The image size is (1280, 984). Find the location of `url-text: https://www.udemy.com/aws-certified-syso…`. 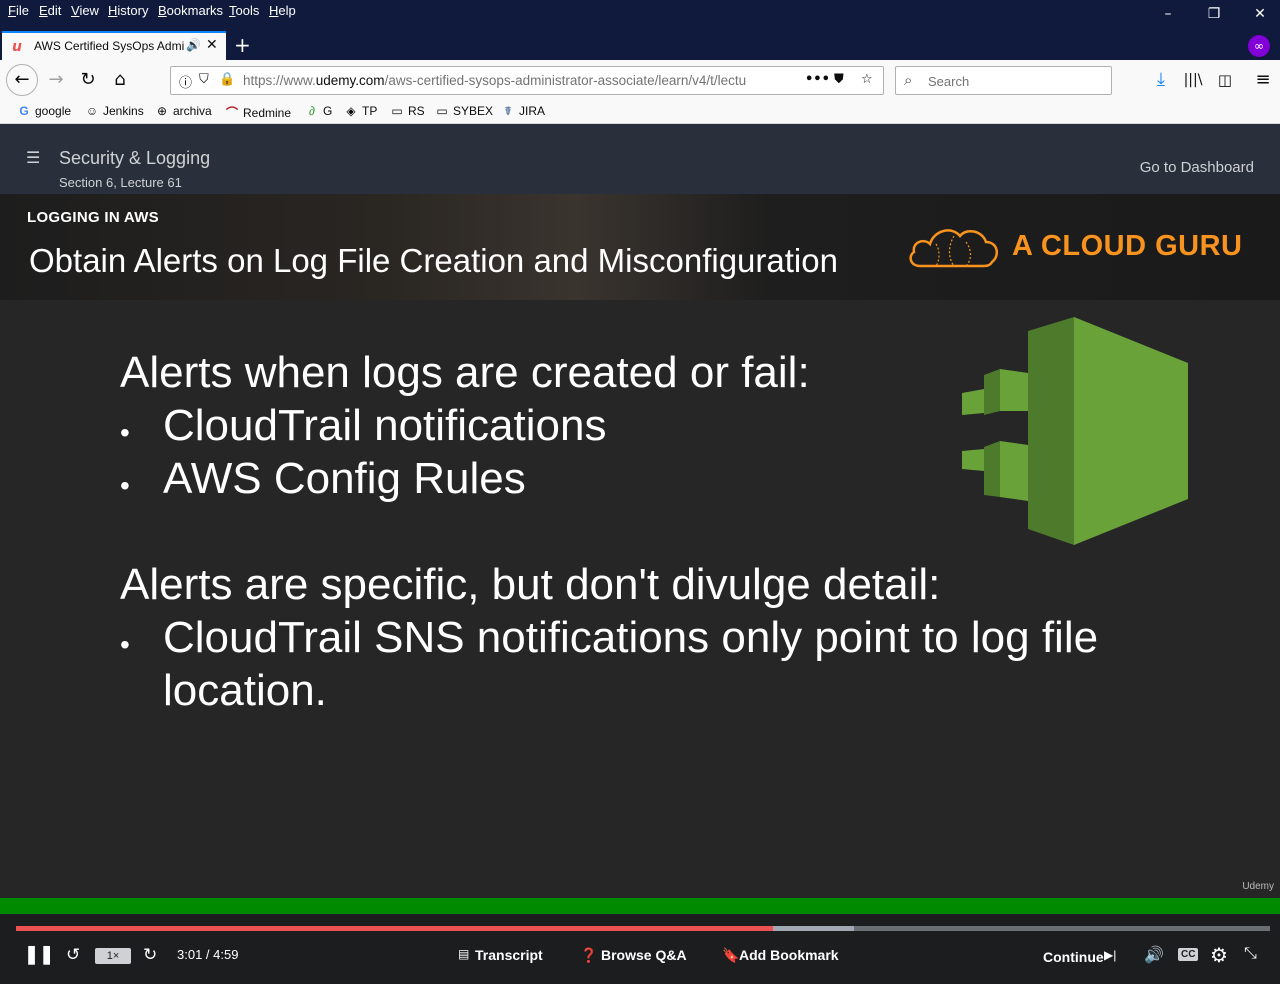

url-text: https://www.udemy.com/aws-certified-syso… is located at coordinates (508, 80).